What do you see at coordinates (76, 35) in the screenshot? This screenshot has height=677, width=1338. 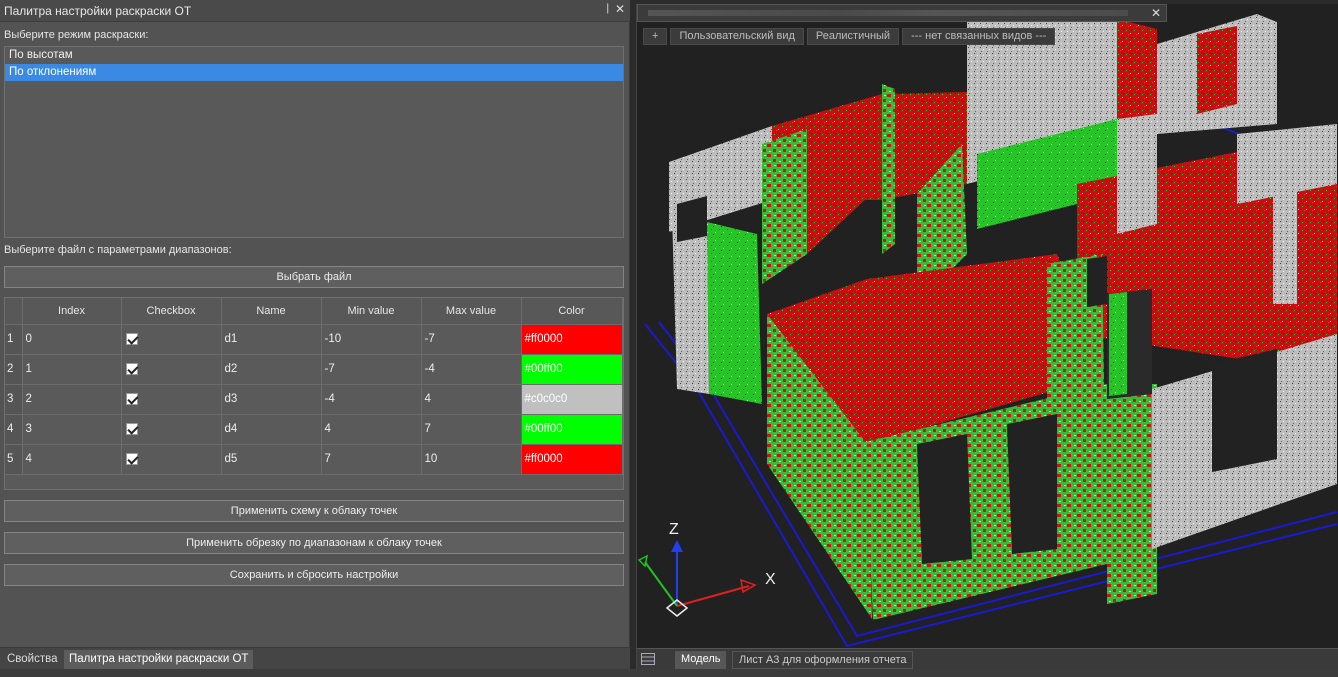 I see `mode-label: Выберите режим раскраски:` at bounding box center [76, 35].